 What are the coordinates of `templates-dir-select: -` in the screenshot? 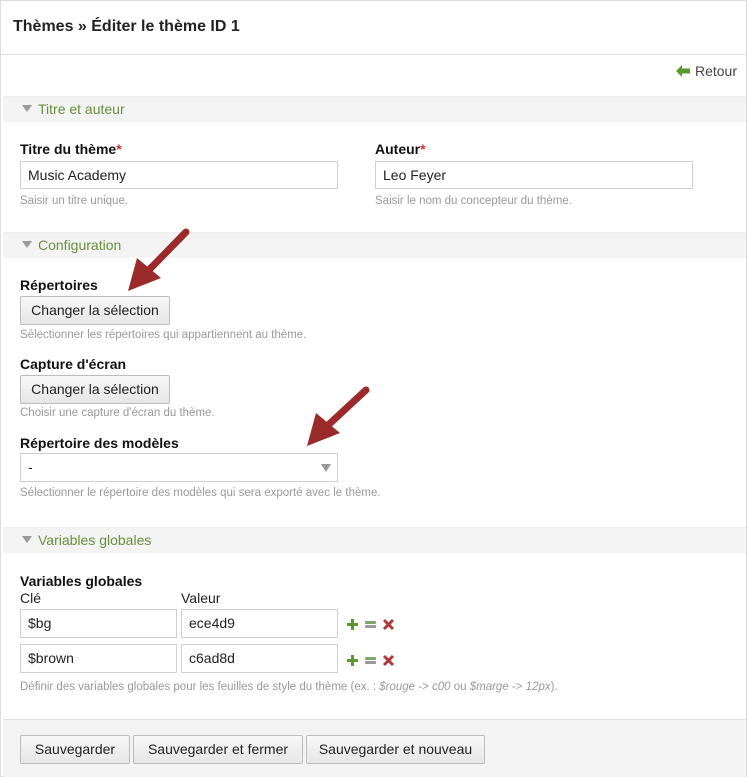 It's located at (179, 467).